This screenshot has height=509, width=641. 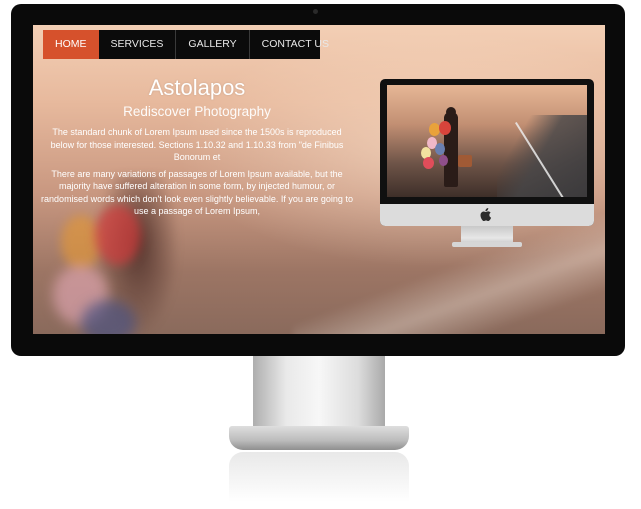 I want to click on camera-dot, so click(x=315, y=11).